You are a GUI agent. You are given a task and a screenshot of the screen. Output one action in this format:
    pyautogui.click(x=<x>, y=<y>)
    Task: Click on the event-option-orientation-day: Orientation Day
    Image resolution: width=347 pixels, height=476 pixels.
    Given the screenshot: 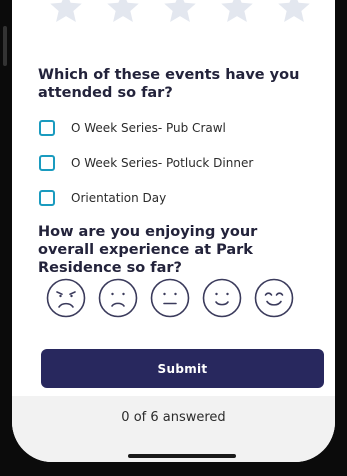 What is the action you would take?
    pyautogui.click(x=102, y=198)
    